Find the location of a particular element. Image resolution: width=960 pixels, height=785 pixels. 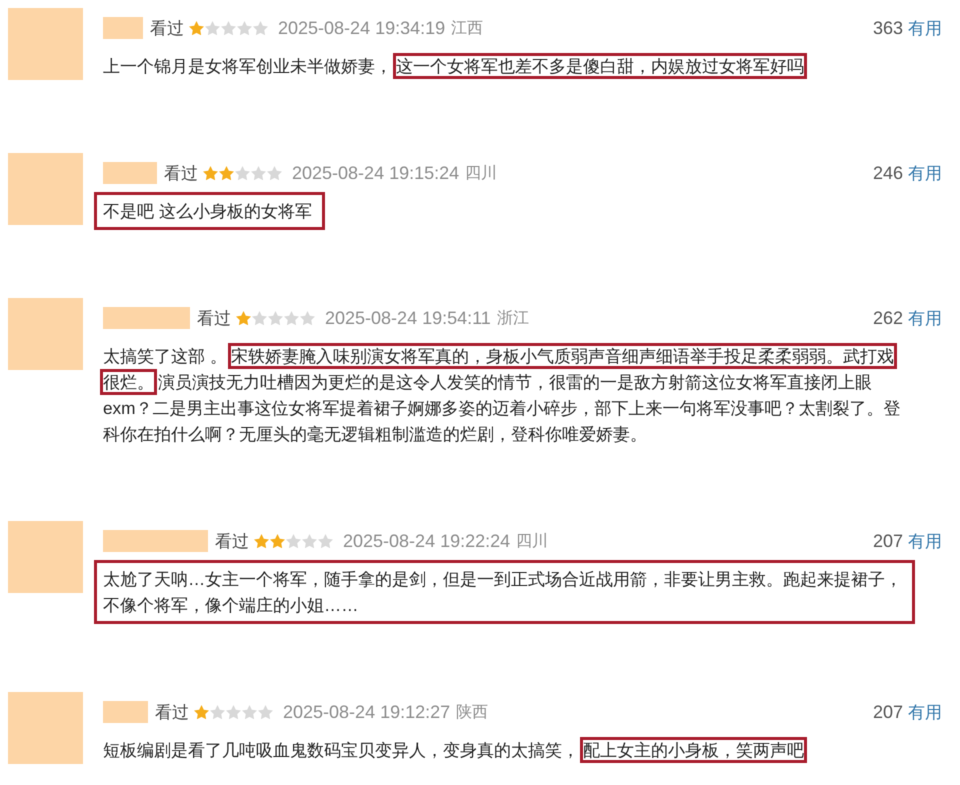

review-date: 2025-08-24 19:22:24 is located at coordinates (426, 541).